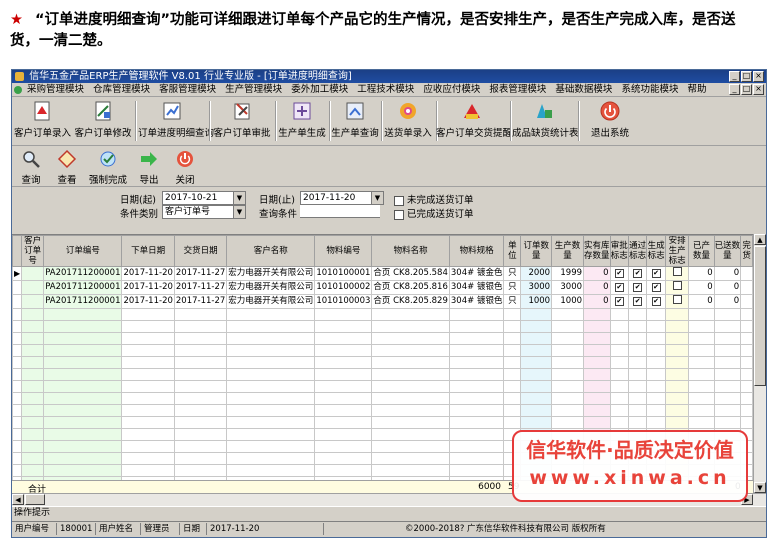 The image size is (774, 540). Describe the element at coordinates (31, 167) in the screenshot. I see `search-button: 查询` at that location.